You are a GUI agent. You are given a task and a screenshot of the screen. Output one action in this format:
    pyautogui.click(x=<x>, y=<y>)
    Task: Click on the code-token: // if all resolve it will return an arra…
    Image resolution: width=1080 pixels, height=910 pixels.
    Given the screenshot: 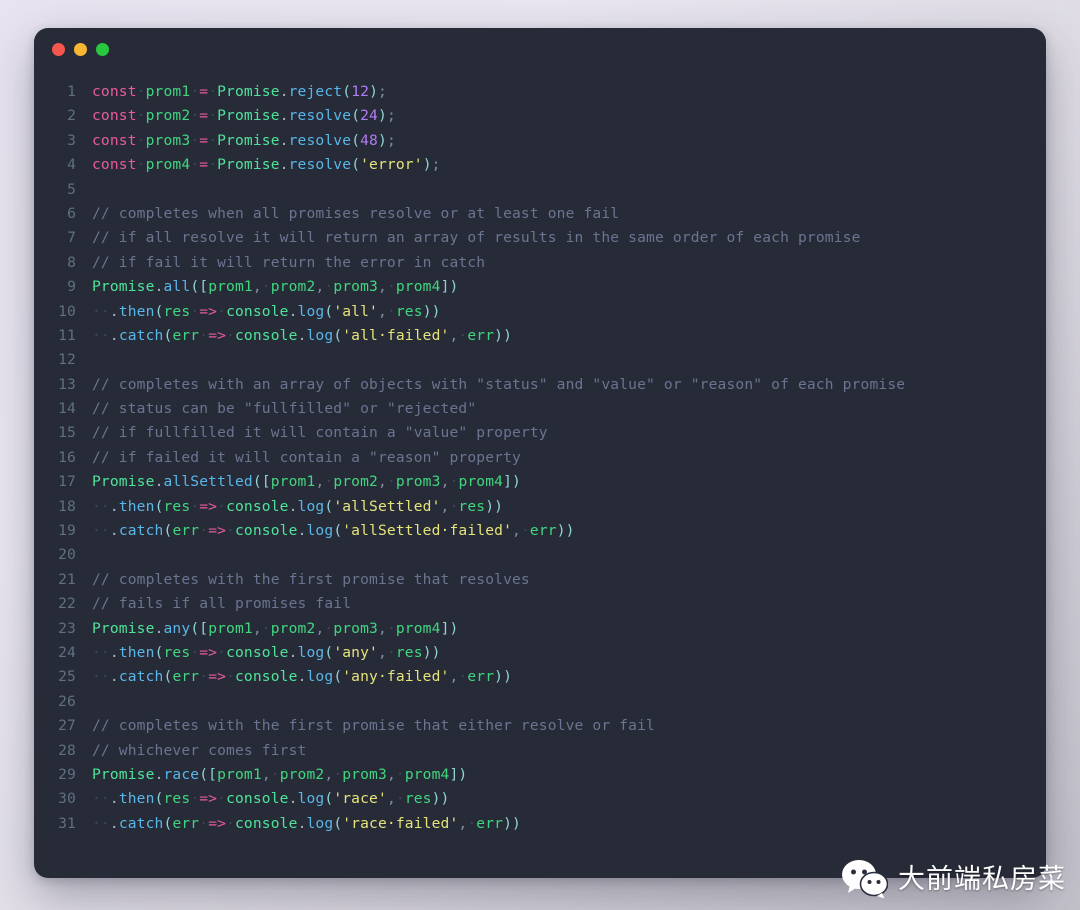 What is the action you would take?
    pyautogui.click(x=476, y=238)
    